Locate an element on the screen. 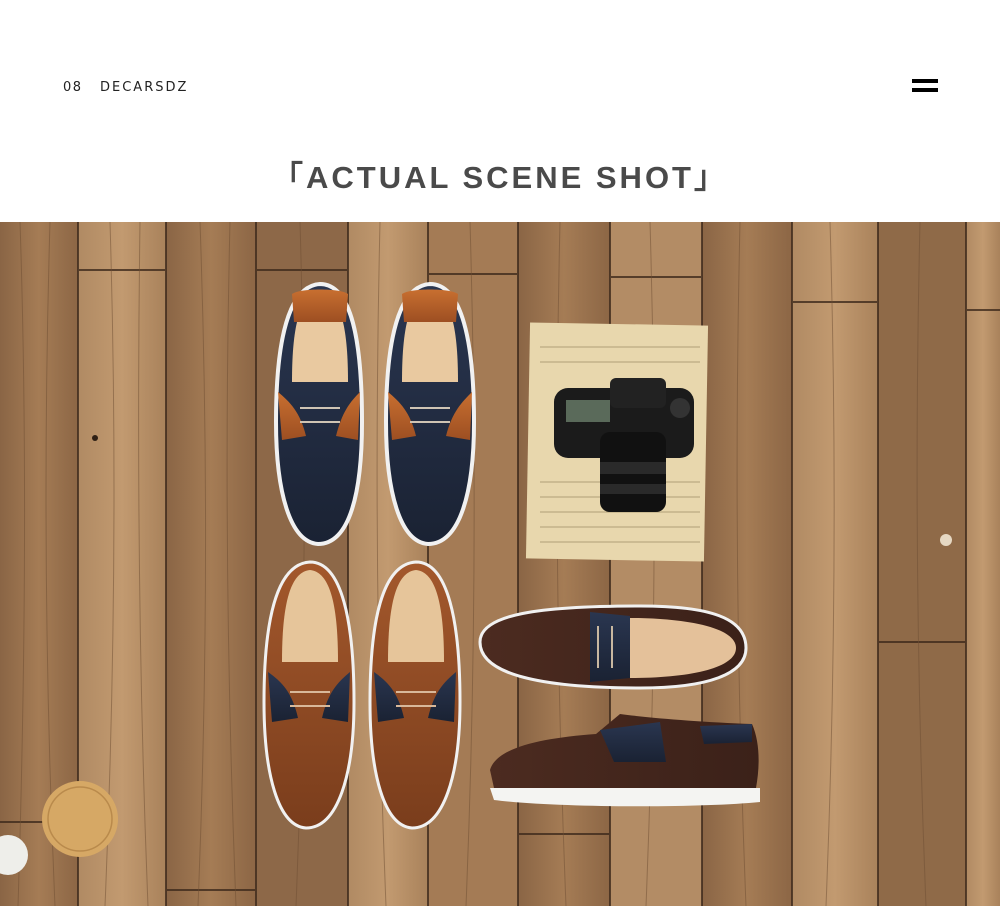  shoe-cognac-navy-left is located at coordinates (309, 695).